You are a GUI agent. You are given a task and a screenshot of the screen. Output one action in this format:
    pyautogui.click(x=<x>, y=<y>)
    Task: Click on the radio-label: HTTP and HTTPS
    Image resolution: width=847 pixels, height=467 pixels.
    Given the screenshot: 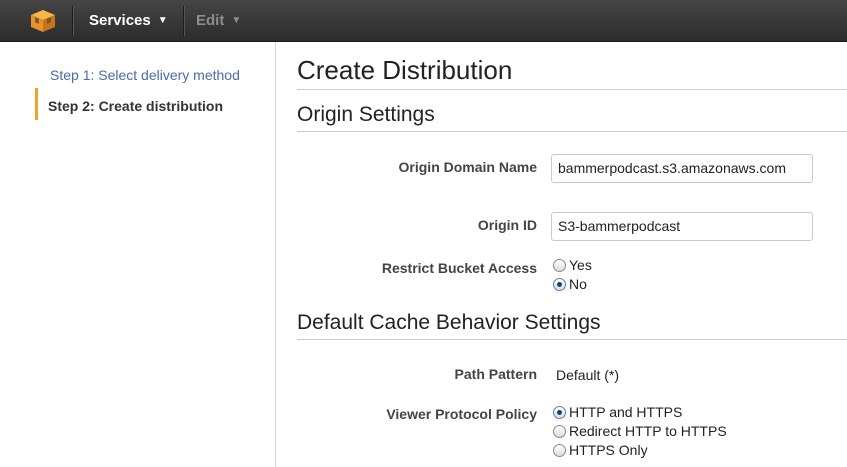 What is the action you would take?
    pyautogui.click(x=626, y=412)
    